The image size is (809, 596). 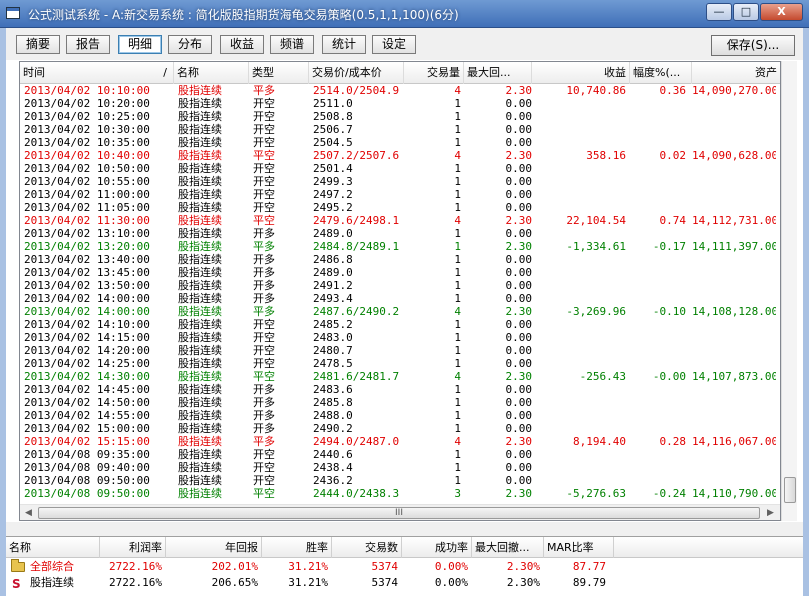 What do you see at coordinates (279, 73) in the screenshot?
I see `col-type-header: 类型` at bounding box center [279, 73].